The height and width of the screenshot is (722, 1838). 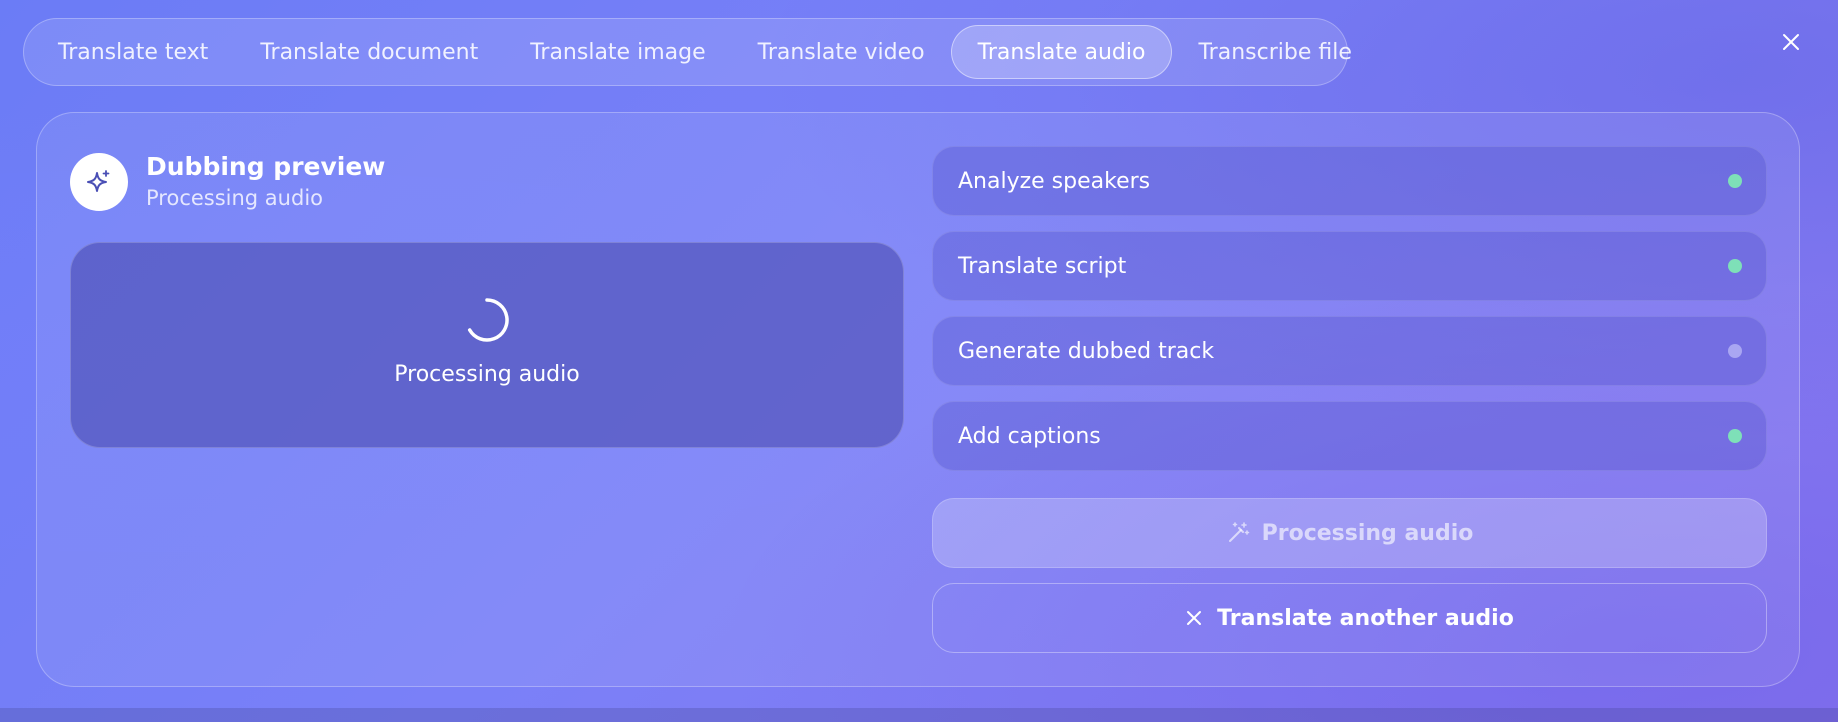 What do you see at coordinates (1365, 618) in the screenshot?
I see `translate-another-audio-label: Translate another audio` at bounding box center [1365, 618].